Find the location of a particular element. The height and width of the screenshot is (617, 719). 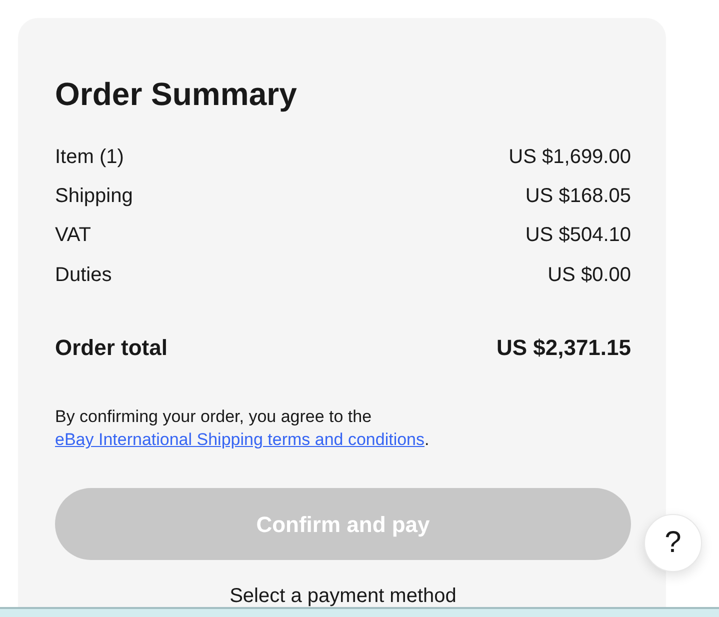

summary-label: Duties is located at coordinates (83, 275).